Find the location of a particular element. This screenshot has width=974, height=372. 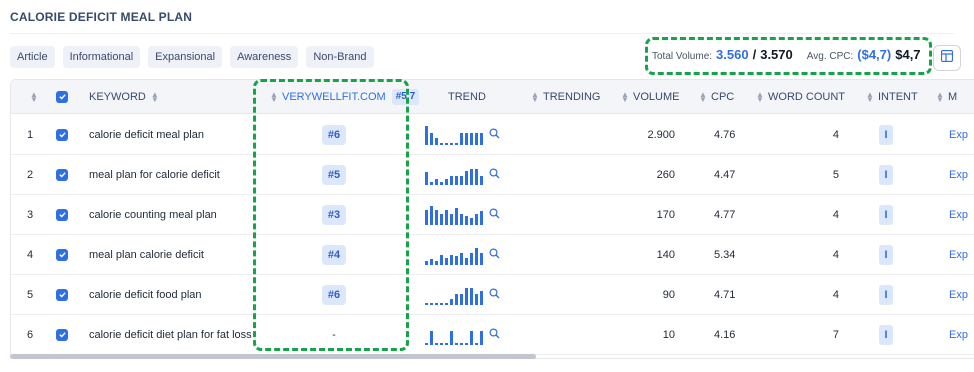

table-layout-button is located at coordinates (947, 58).